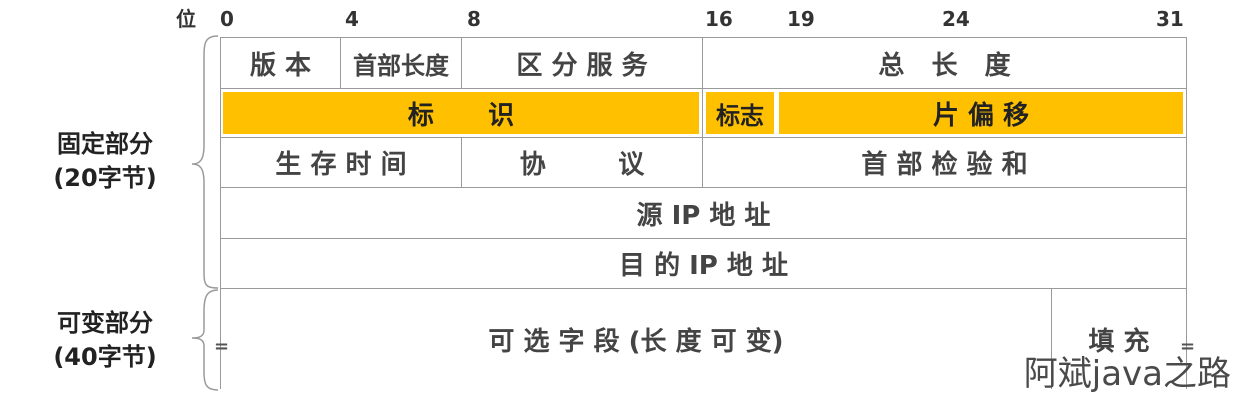  What do you see at coordinates (636, 341) in the screenshot?
I see `options-field: 可 选 字 段 (长 度 可 变)` at bounding box center [636, 341].